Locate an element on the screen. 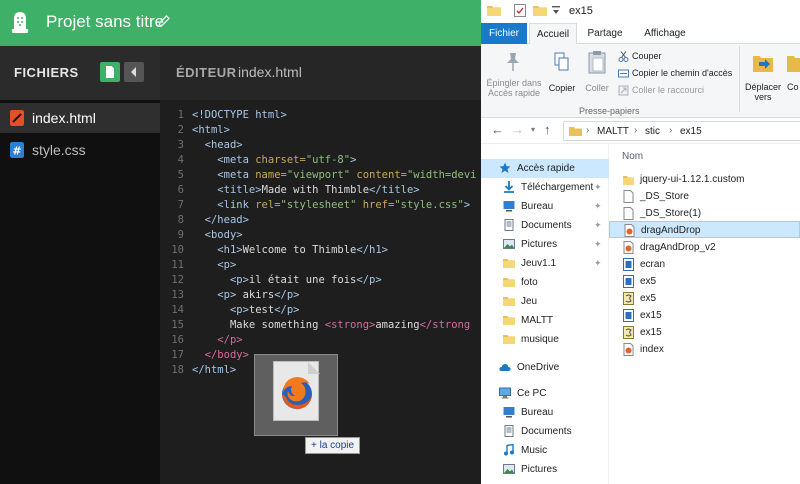 The width and height of the screenshot is (800, 484). code-line: 8 </head> is located at coordinates (204, 220).